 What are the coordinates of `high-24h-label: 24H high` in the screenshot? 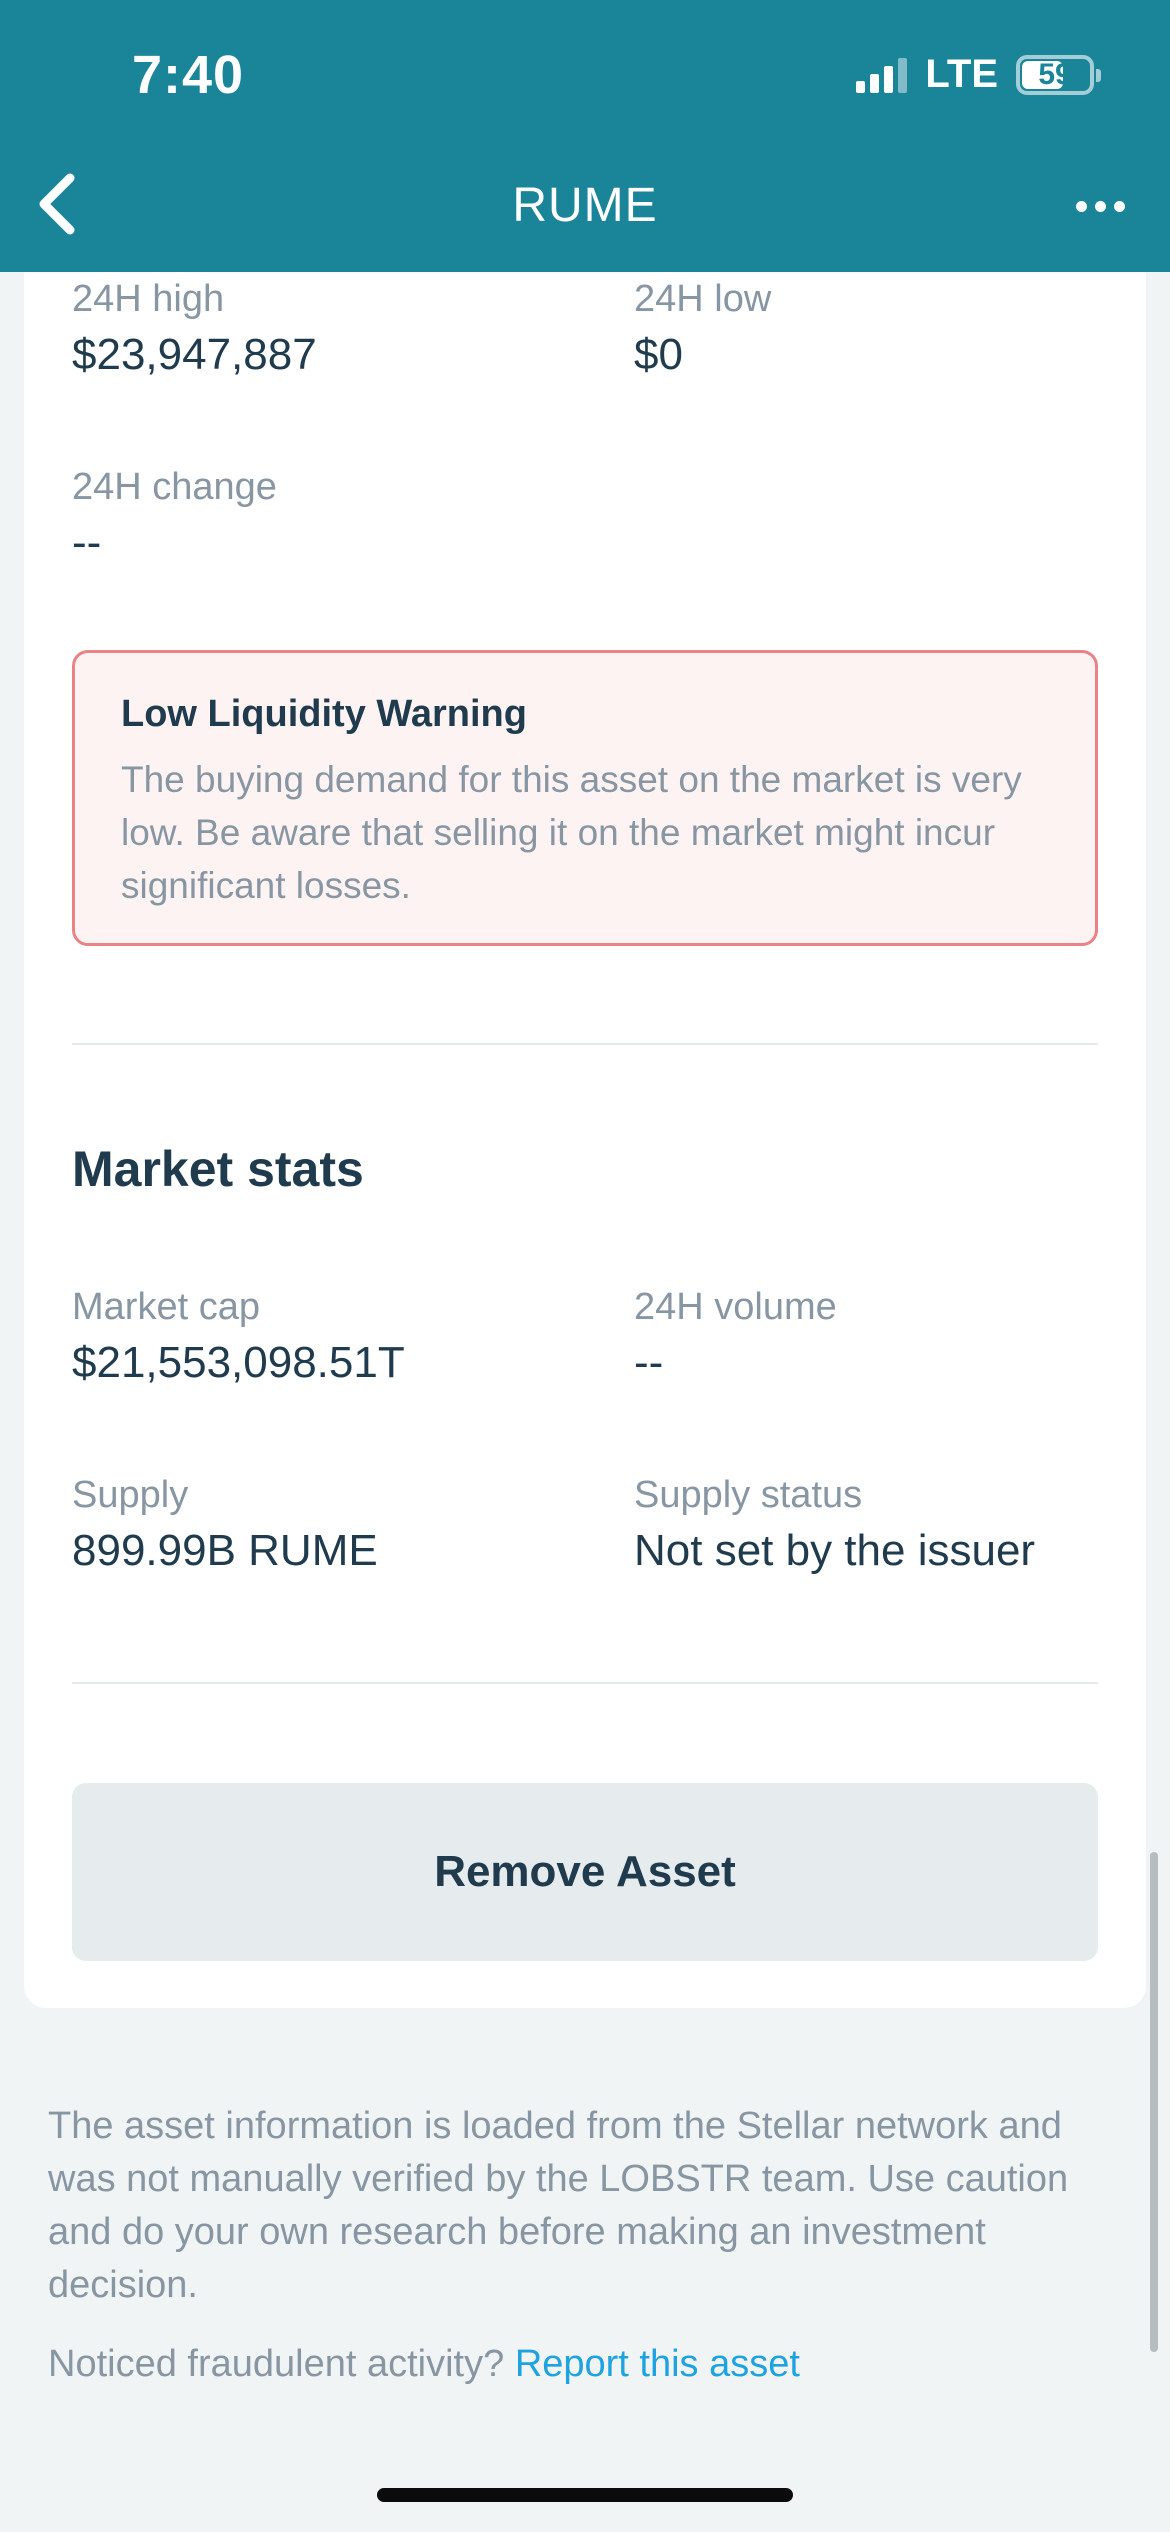 It's located at (148, 299).